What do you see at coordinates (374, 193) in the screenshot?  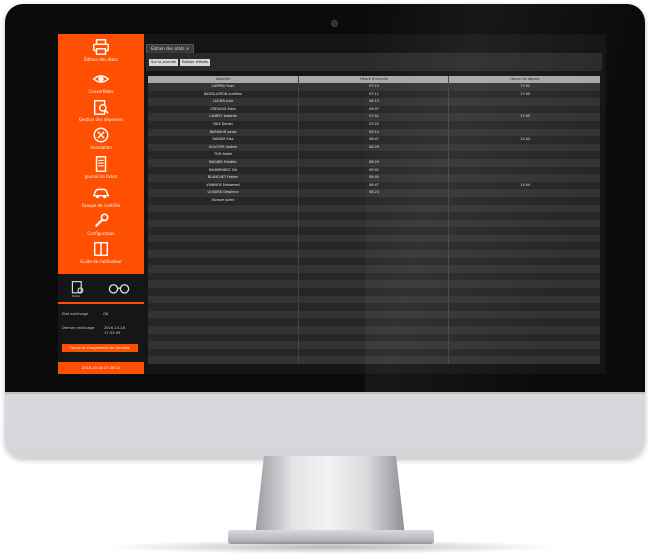 I see `table-row: LIOVARD Delphine 08:23` at bounding box center [374, 193].